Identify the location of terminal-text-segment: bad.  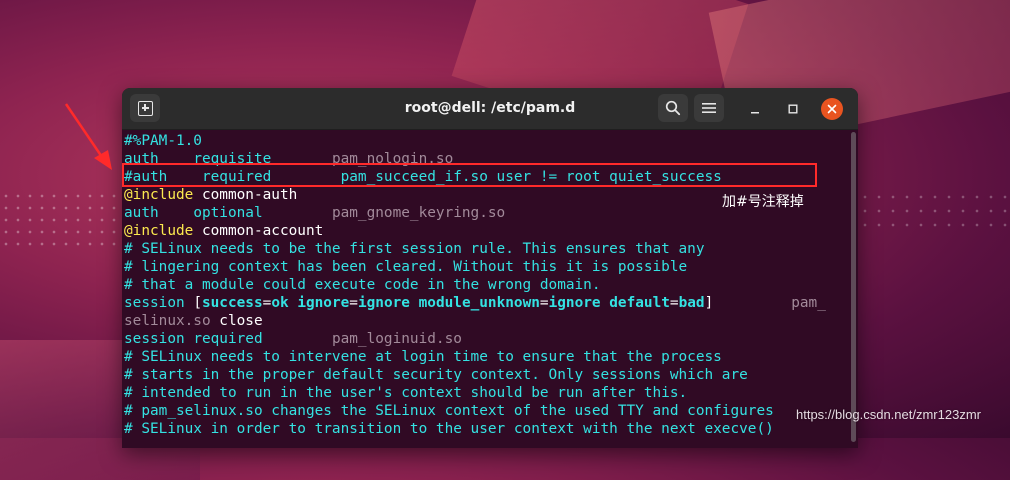
(691, 303).